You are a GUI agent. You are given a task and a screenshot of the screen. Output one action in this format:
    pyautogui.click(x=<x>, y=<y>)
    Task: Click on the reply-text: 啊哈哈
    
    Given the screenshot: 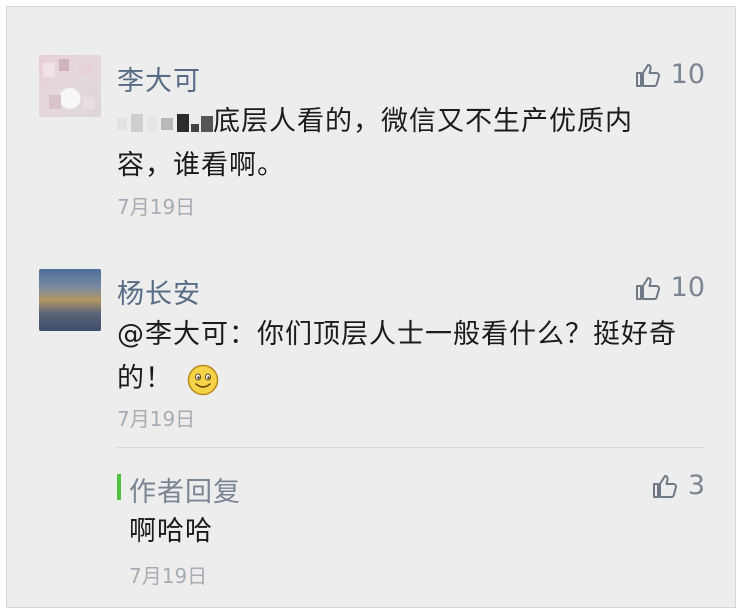 What is the action you would take?
    pyautogui.click(x=171, y=531)
    